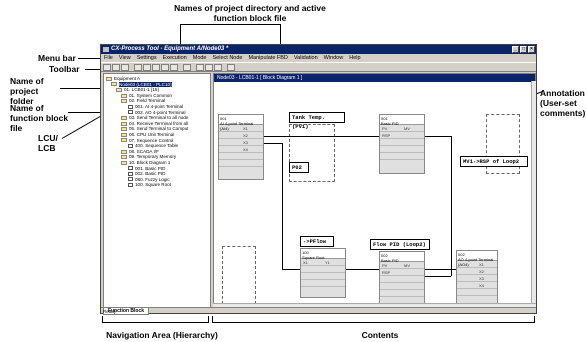 The image size is (587, 342). What do you see at coordinates (209, 67) in the screenshot?
I see `list-icon` at bounding box center [209, 67].